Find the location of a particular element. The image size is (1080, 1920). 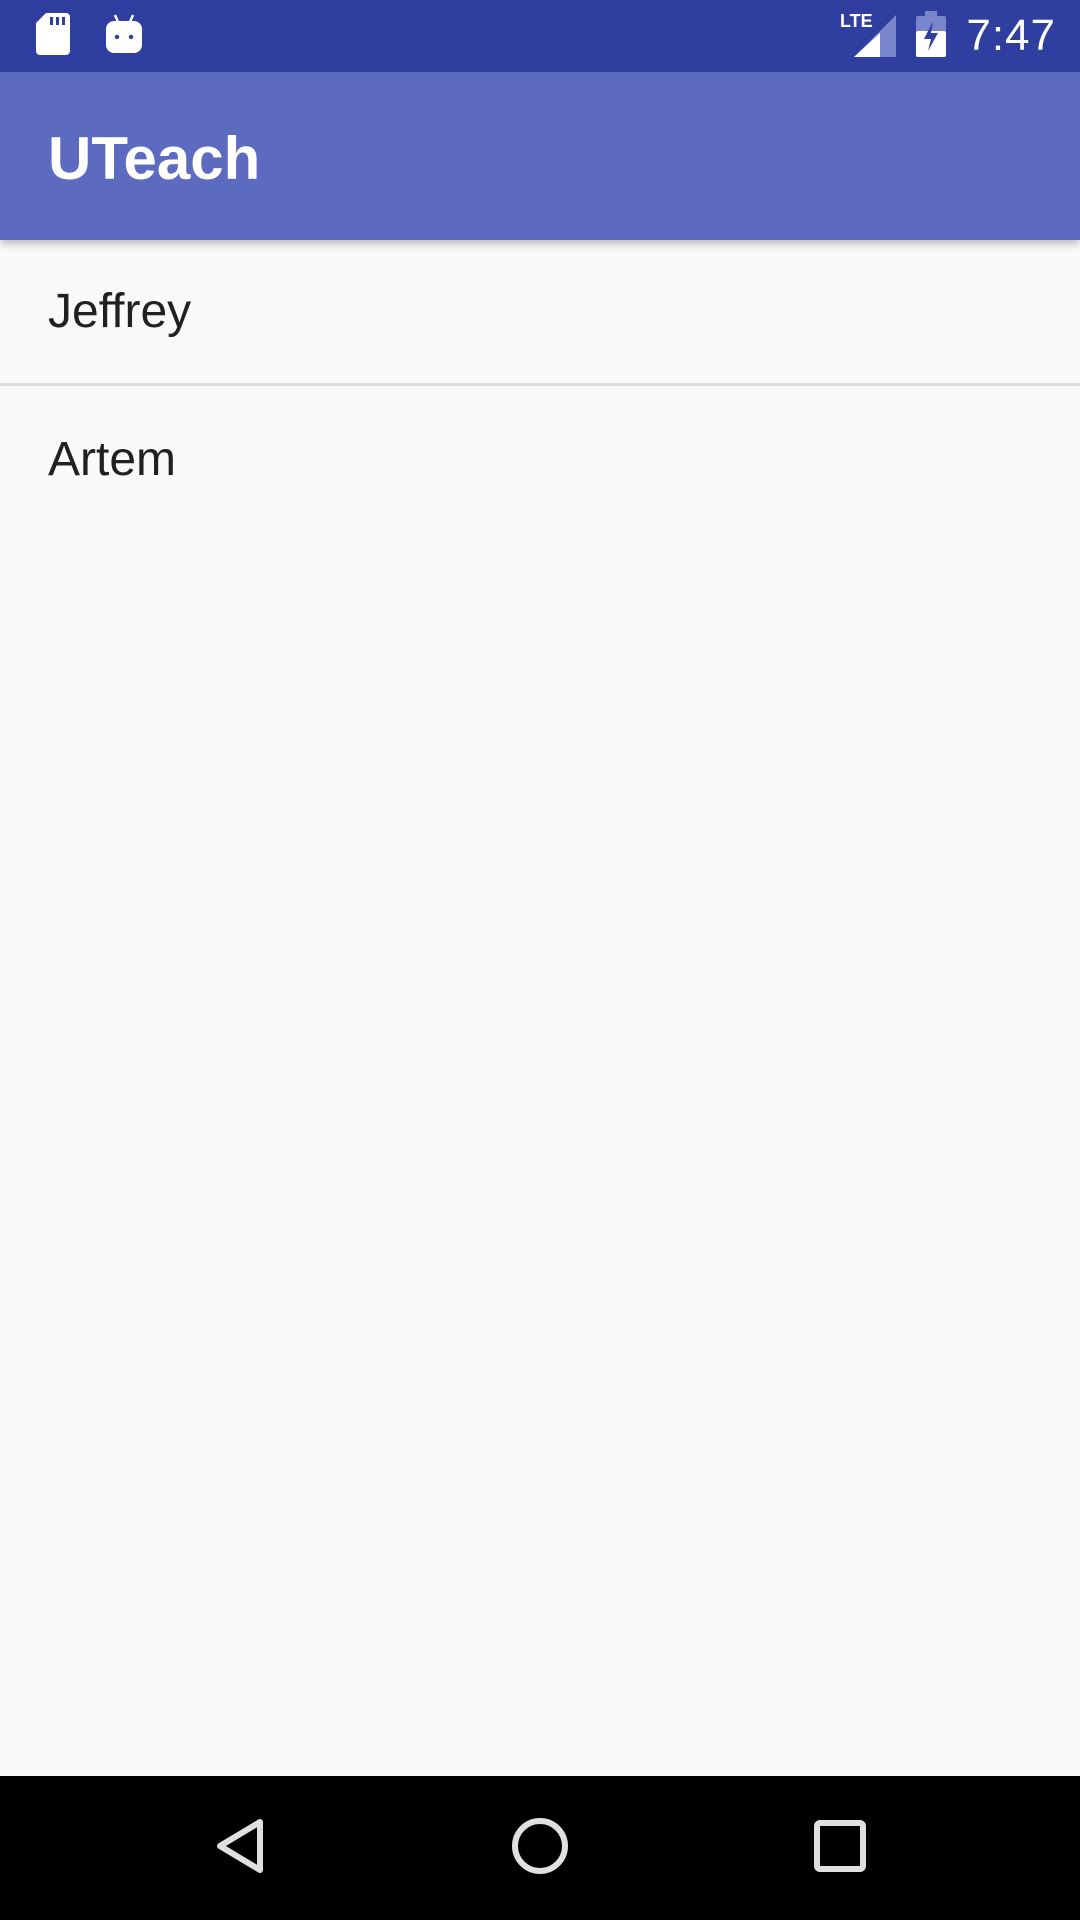

navigation-bar is located at coordinates (540, 1848).